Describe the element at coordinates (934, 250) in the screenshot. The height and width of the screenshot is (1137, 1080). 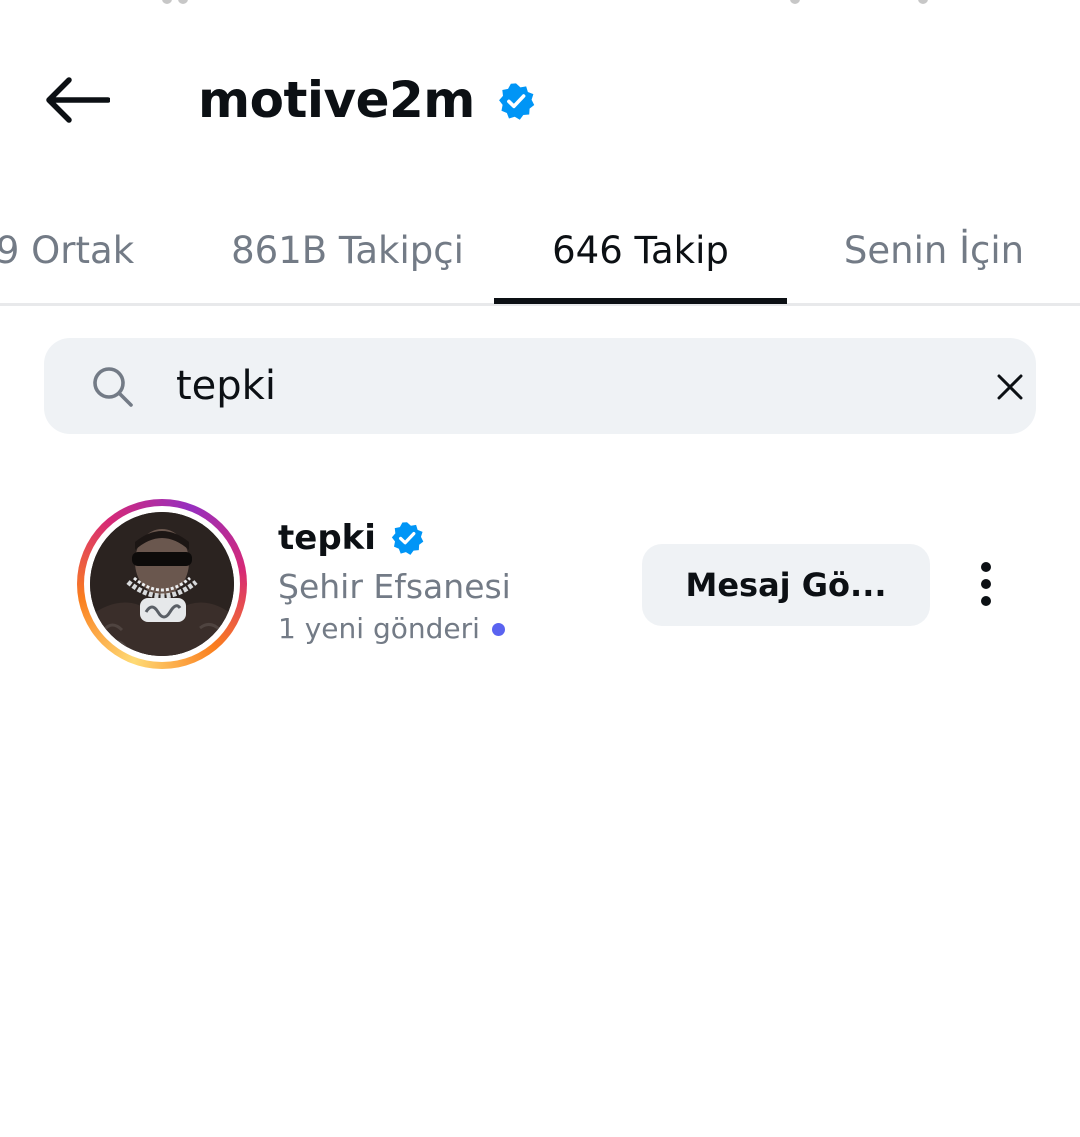
I see `tab-for-you: Senin İçin` at that location.